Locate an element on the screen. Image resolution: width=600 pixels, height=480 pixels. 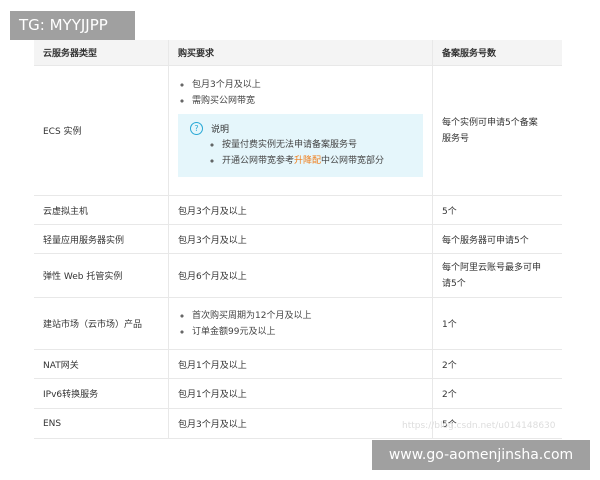
question-icon: ? is located at coordinates (196, 128).